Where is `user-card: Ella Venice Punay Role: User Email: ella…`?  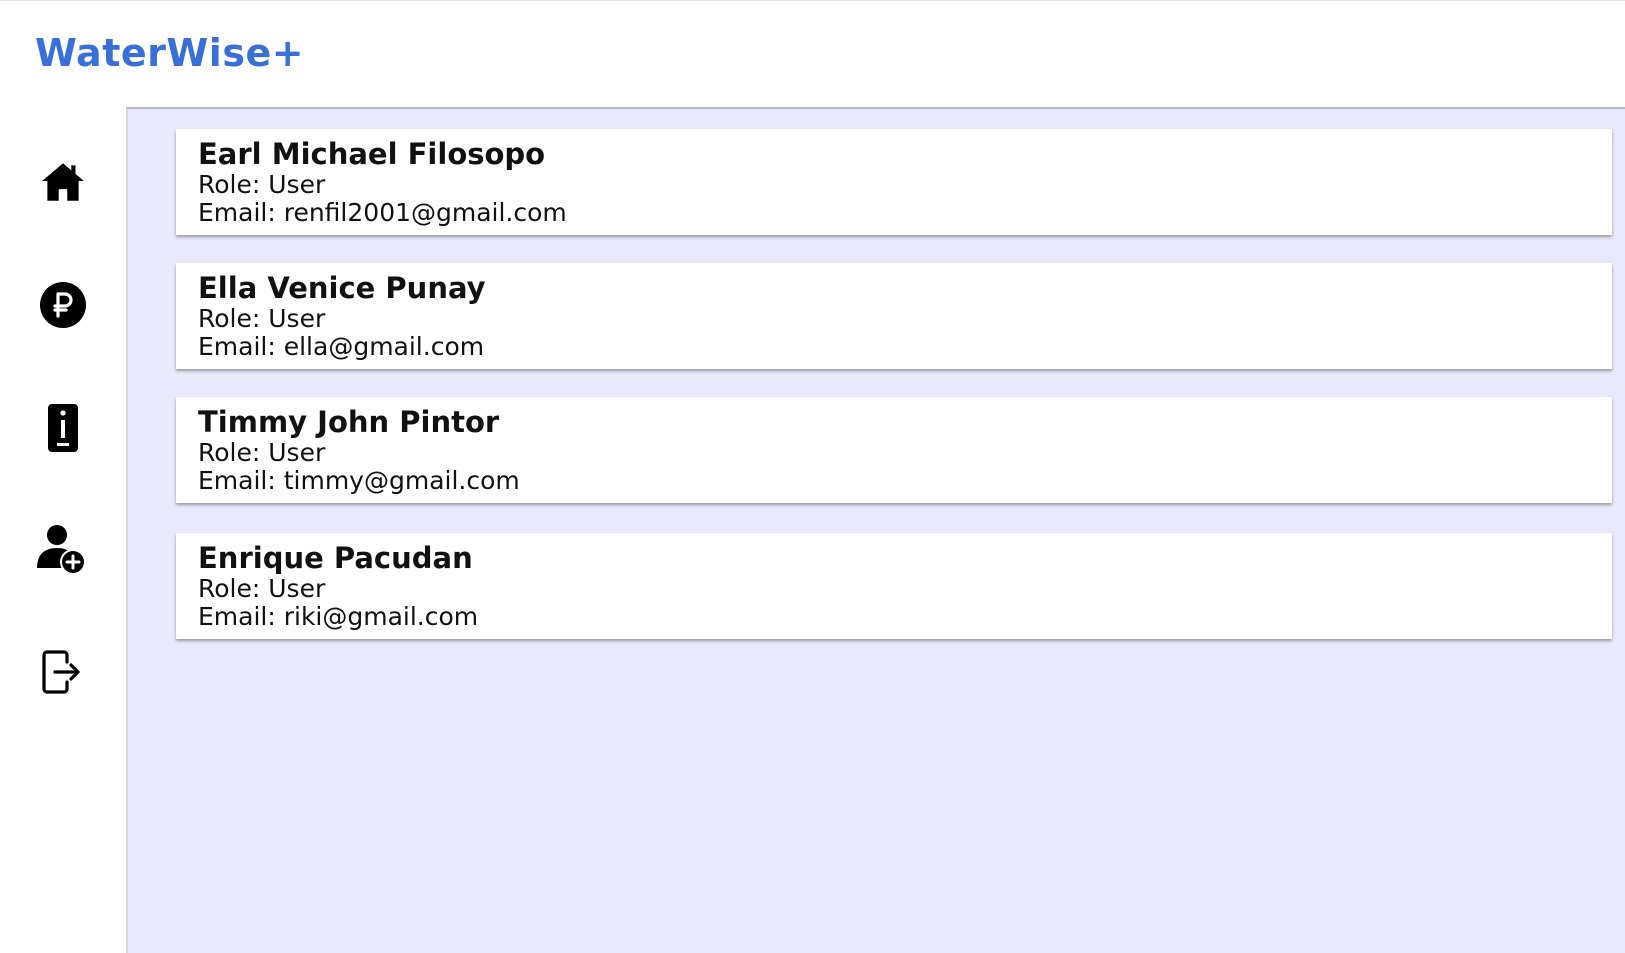 user-card: Ella Venice Punay Role: User Email: ella… is located at coordinates (894, 316).